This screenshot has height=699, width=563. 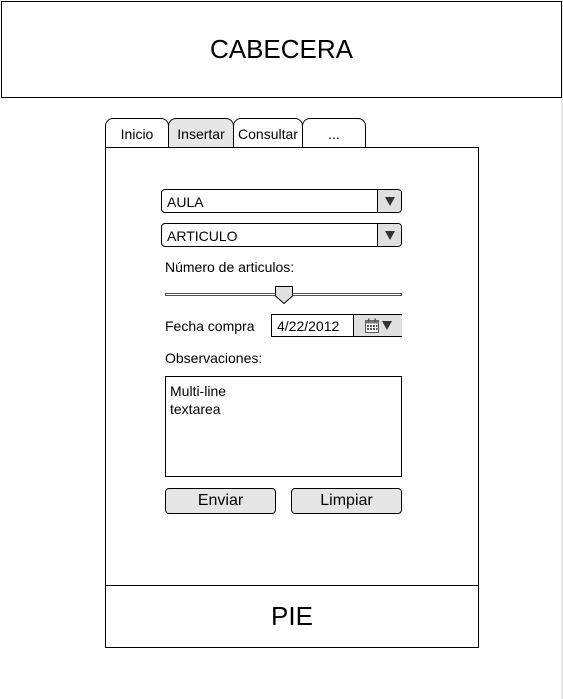 What do you see at coordinates (185, 202) in the screenshot?
I see `aula-select-value: AULA` at bounding box center [185, 202].